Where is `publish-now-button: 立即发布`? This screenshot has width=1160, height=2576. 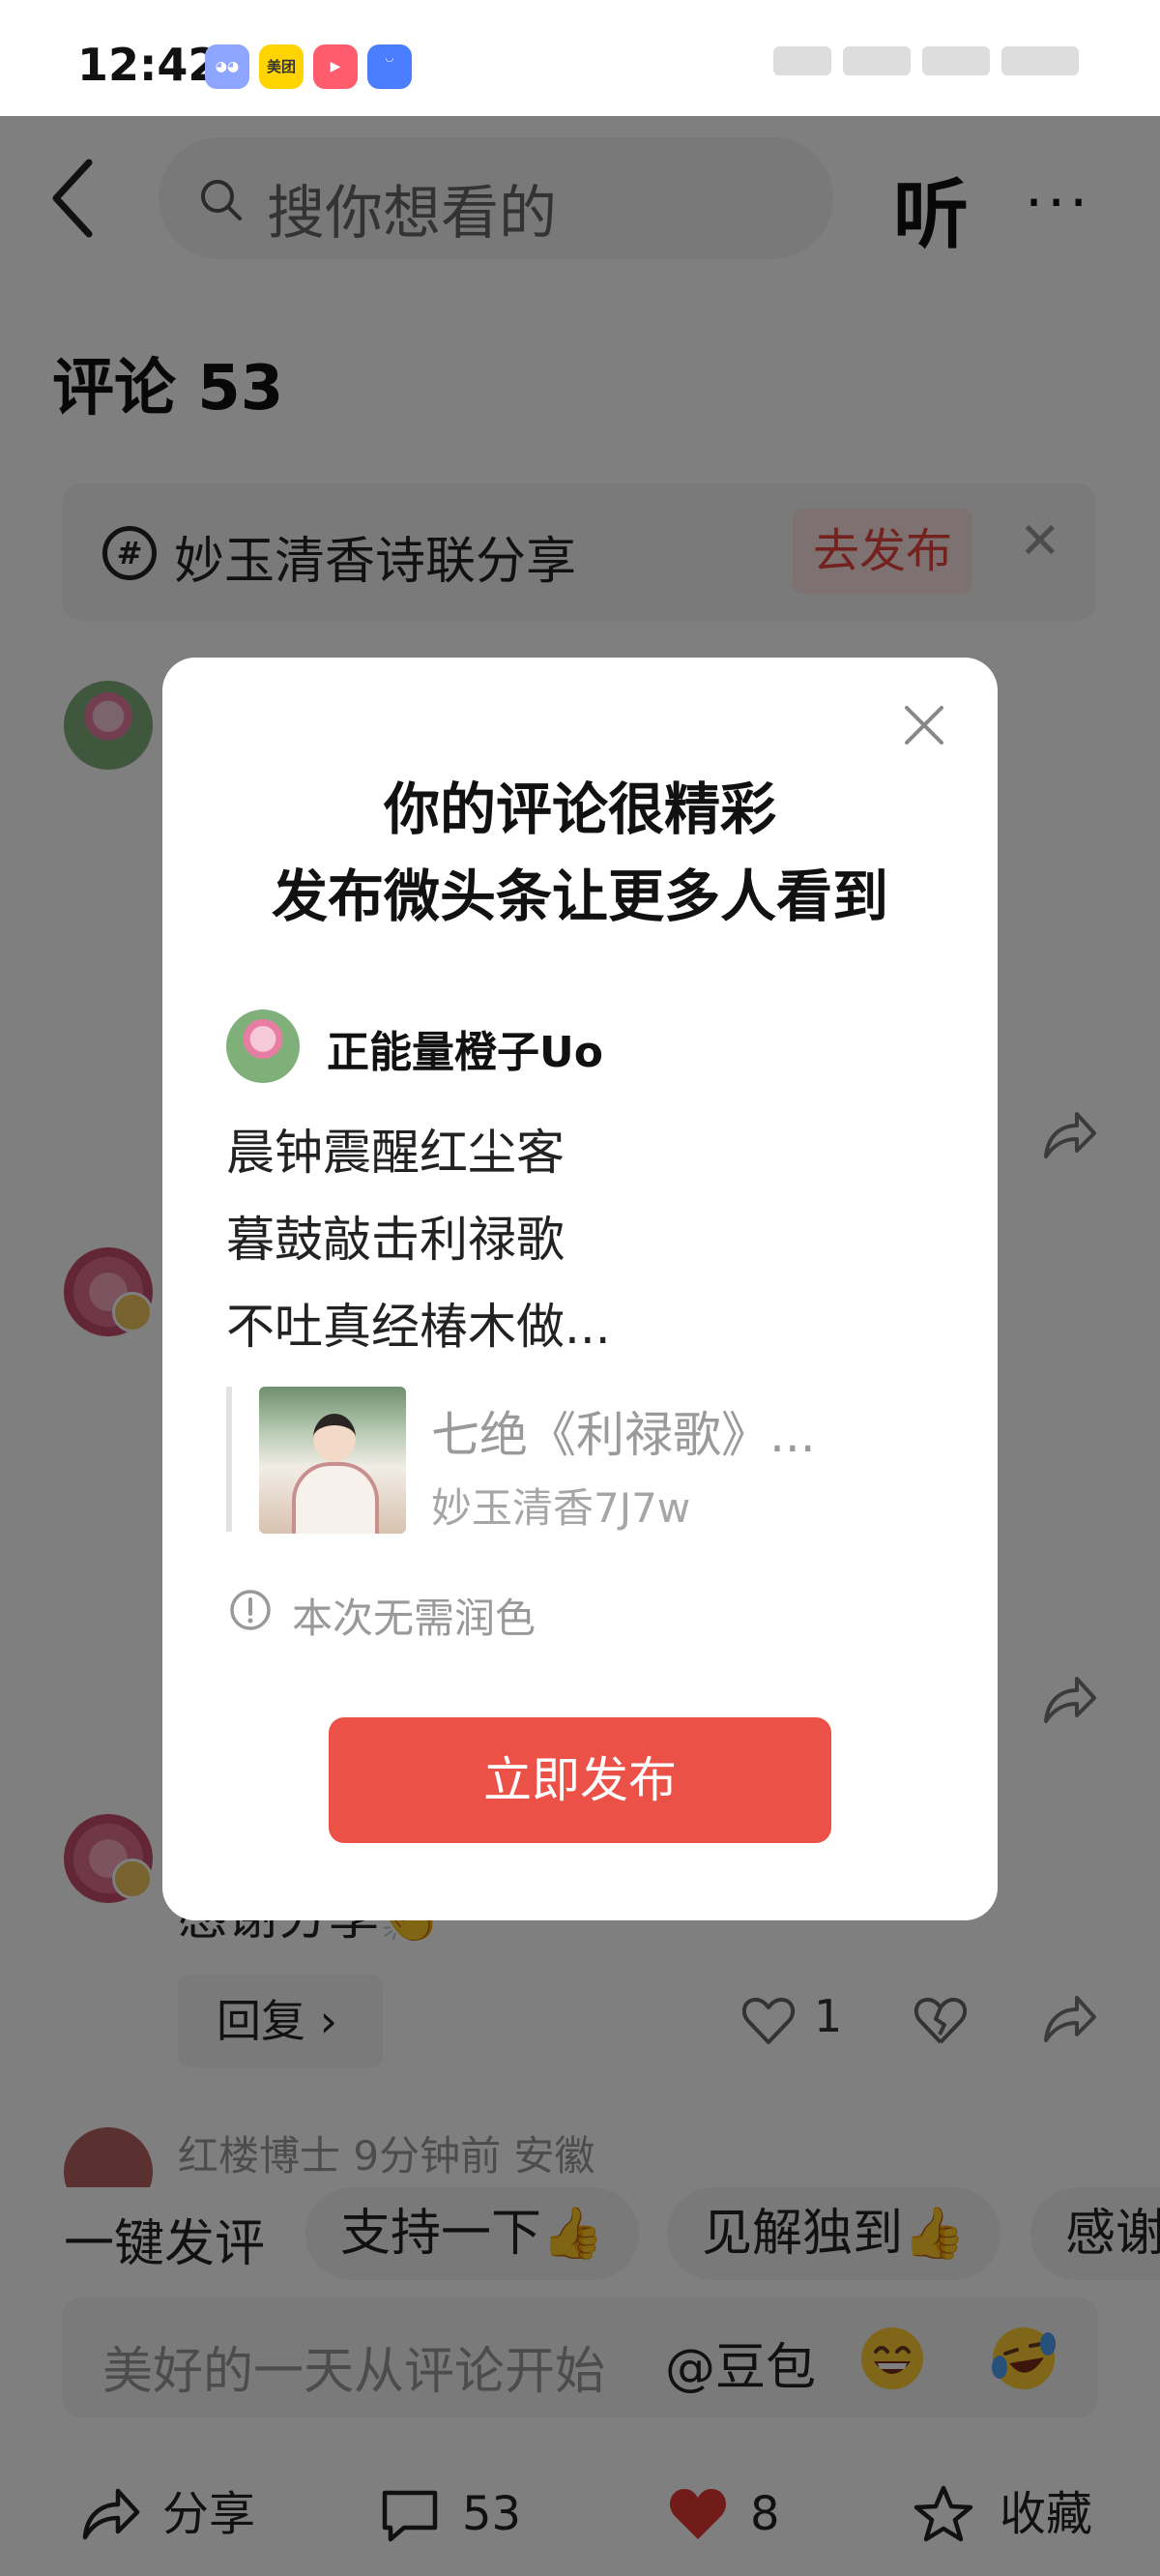 publish-now-button: 立即发布 is located at coordinates (580, 1780).